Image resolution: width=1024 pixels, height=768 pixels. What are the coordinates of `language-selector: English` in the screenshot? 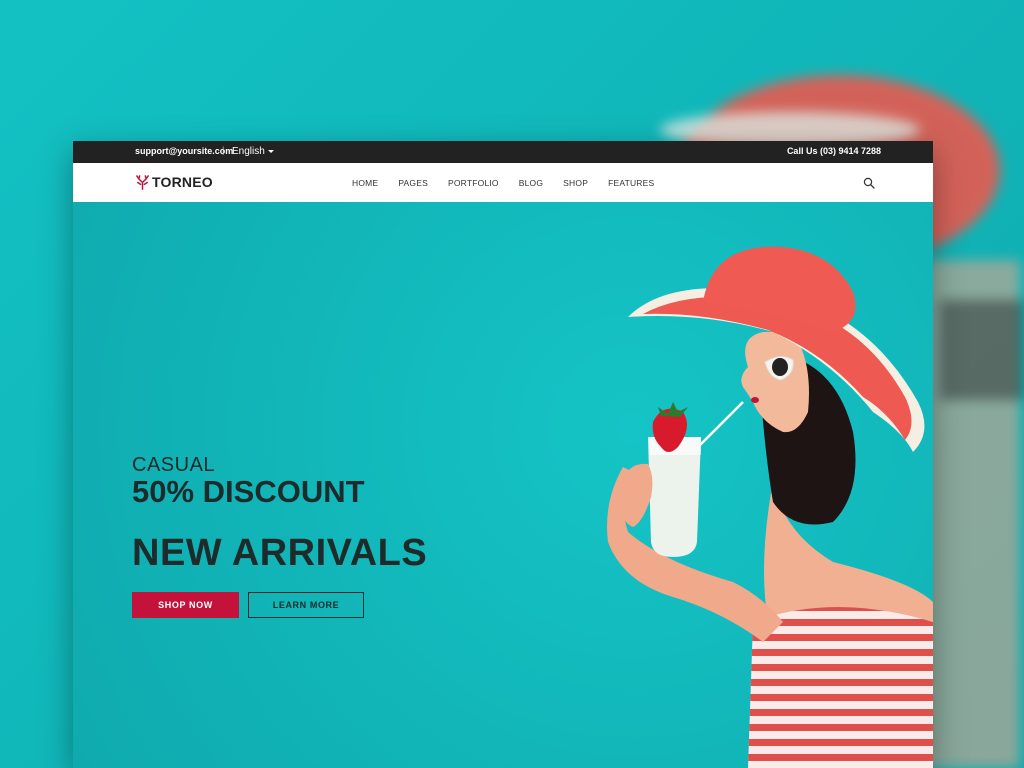 It's located at (253, 151).